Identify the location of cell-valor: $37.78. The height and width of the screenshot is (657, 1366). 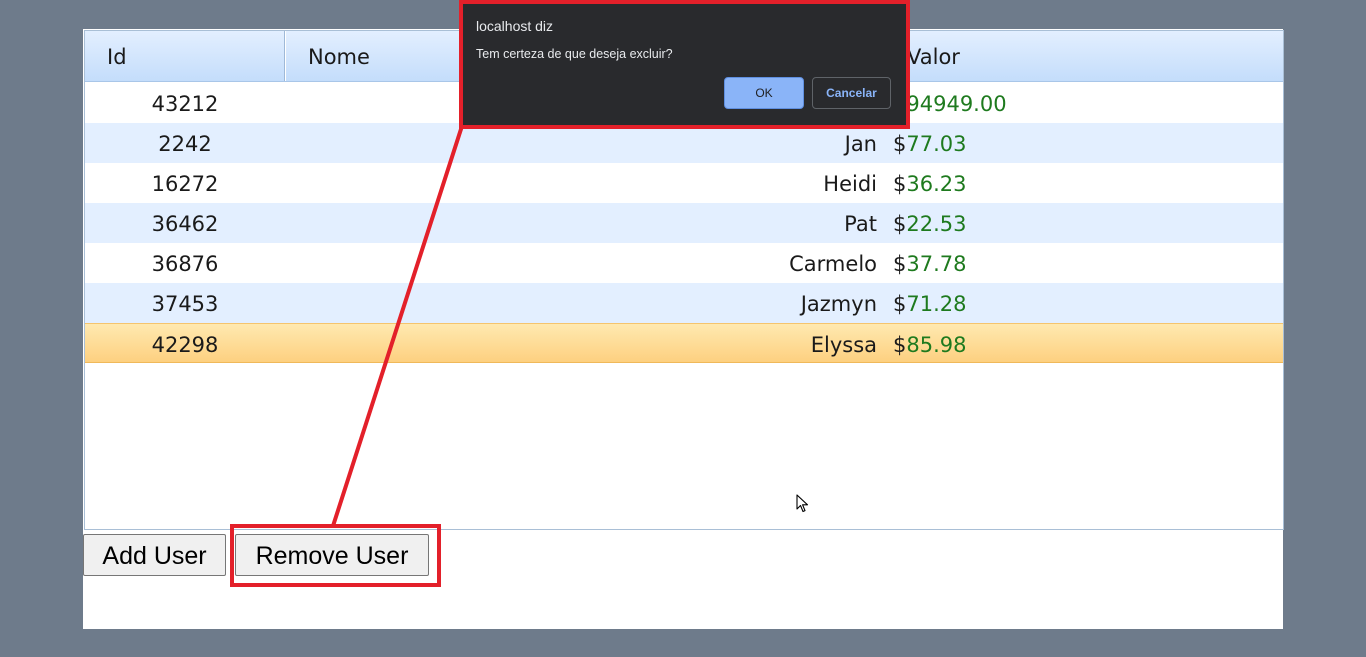
(1083, 263).